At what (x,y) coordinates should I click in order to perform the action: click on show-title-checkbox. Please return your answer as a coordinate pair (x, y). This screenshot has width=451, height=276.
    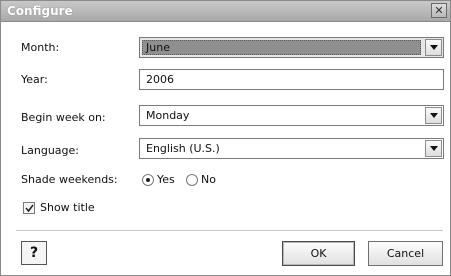
    Looking at the image, I should click on (29, 208).